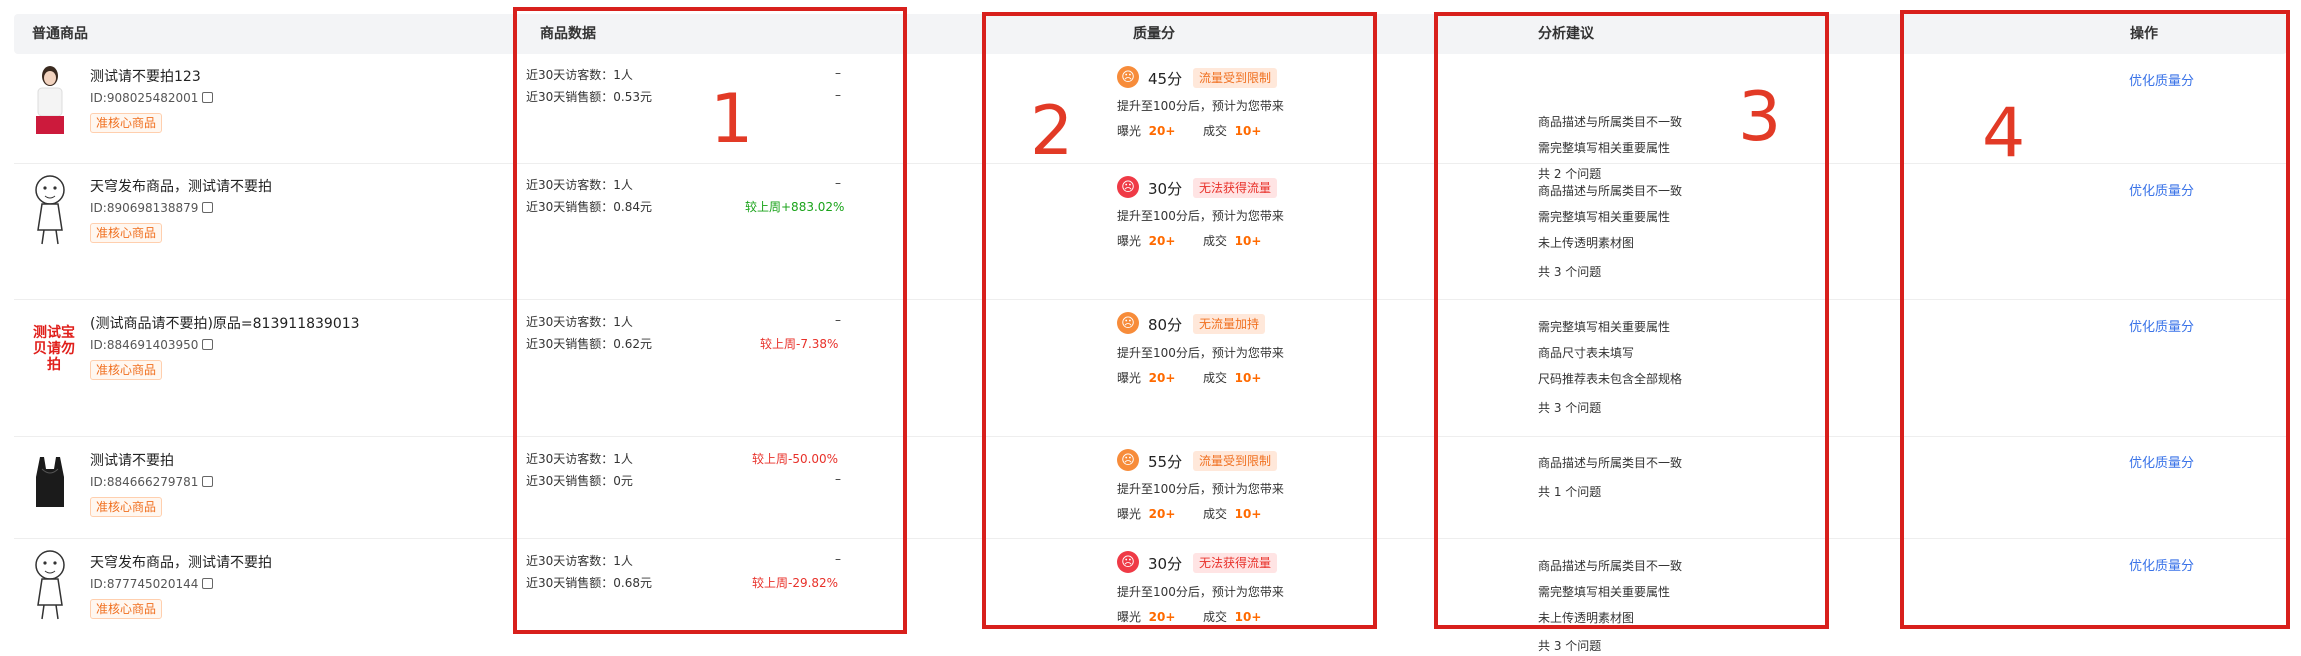 The height and width of the screenshot is (656, 2301). Describe the element at coordinates (152, 584) in the screenshot. I see `product-id: ID:877745020144` at that location.